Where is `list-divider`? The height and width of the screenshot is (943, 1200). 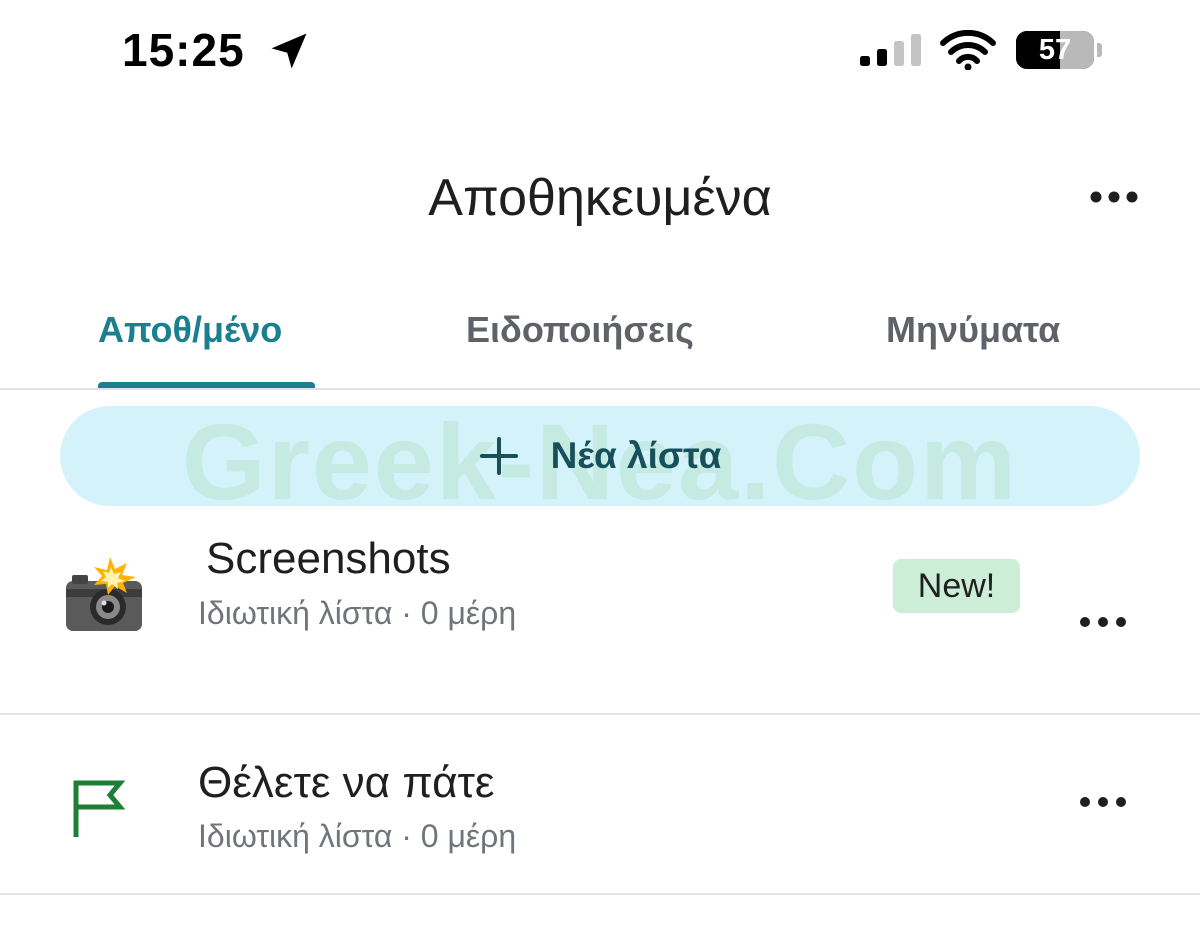 list-divider is located at coordinates (600, 894).